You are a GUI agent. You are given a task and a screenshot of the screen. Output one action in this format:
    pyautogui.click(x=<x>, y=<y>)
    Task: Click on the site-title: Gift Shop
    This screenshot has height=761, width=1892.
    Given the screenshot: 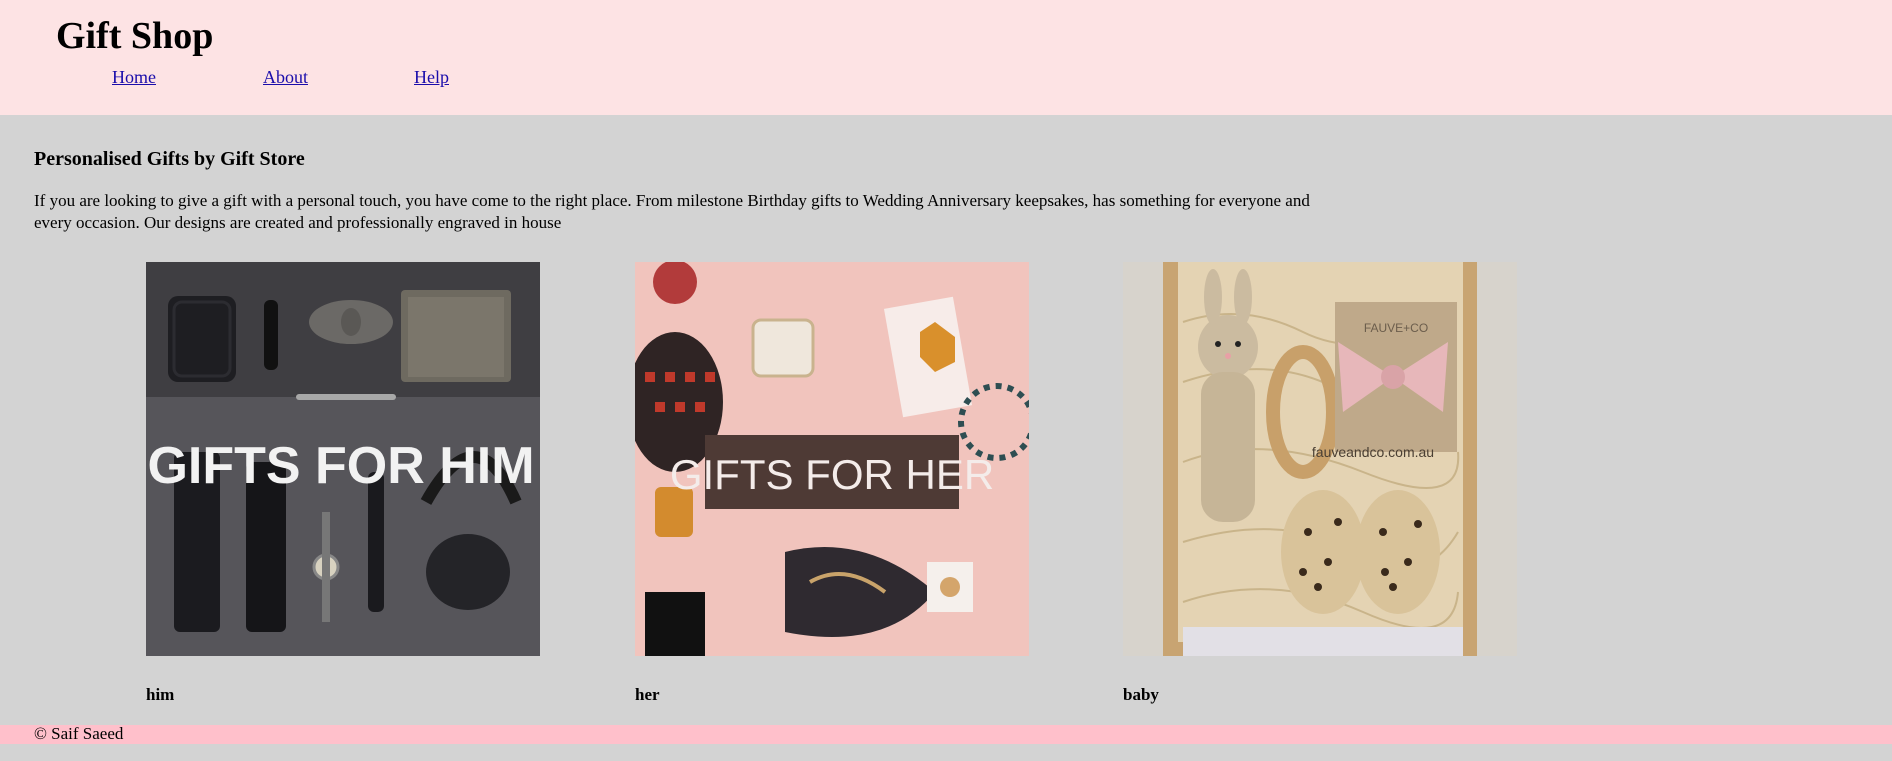 What is the action you would take?
    pyautogui.click(x=135, y=36)
    